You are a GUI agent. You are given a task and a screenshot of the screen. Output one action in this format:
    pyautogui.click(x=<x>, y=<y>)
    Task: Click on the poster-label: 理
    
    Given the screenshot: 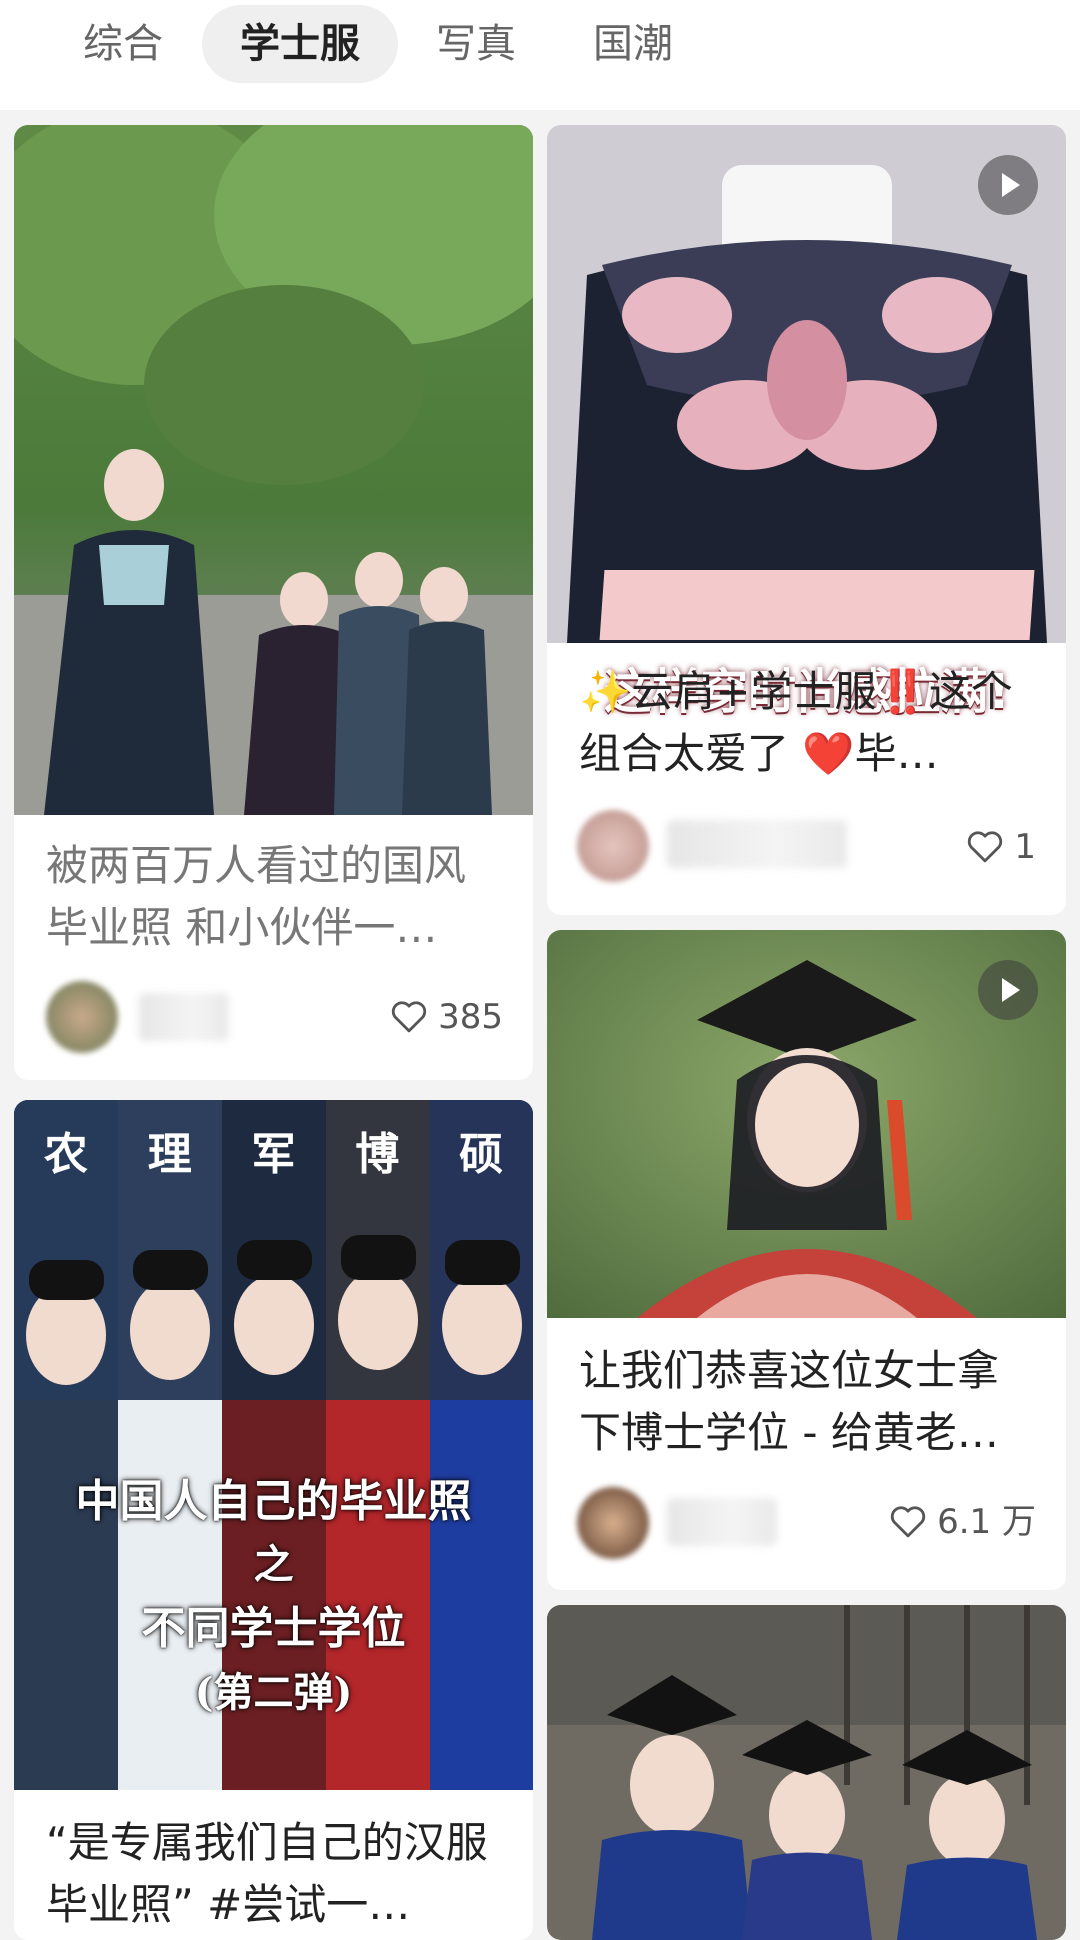 What is the action you would take?
    pyautogui.click(x=169, y=1154)
    